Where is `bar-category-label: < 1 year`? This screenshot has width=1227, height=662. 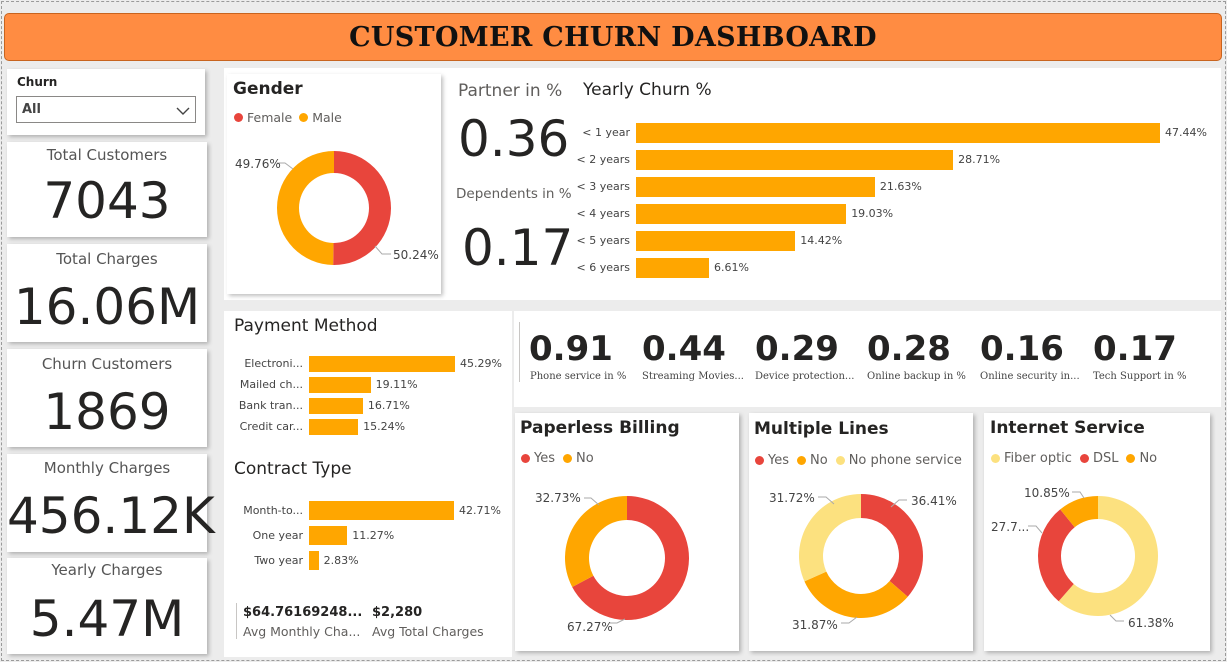 bar-category-label: < 1 year is located at coordinates (606, 132).